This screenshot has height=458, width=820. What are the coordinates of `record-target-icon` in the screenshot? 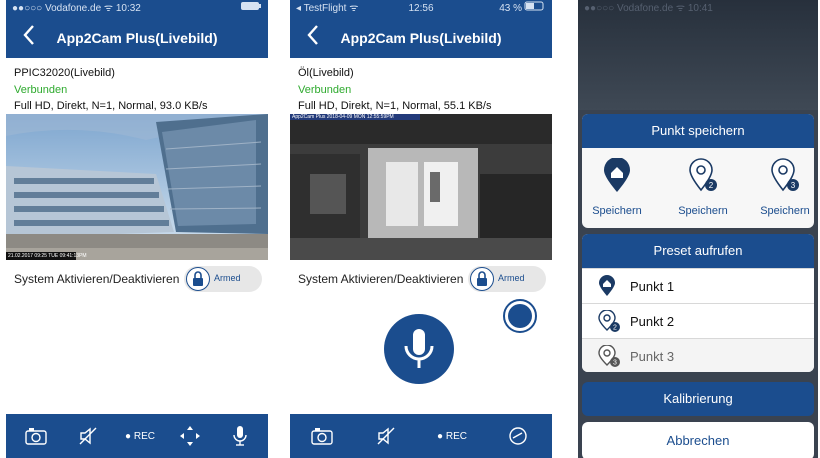 It's located at (520, 316).